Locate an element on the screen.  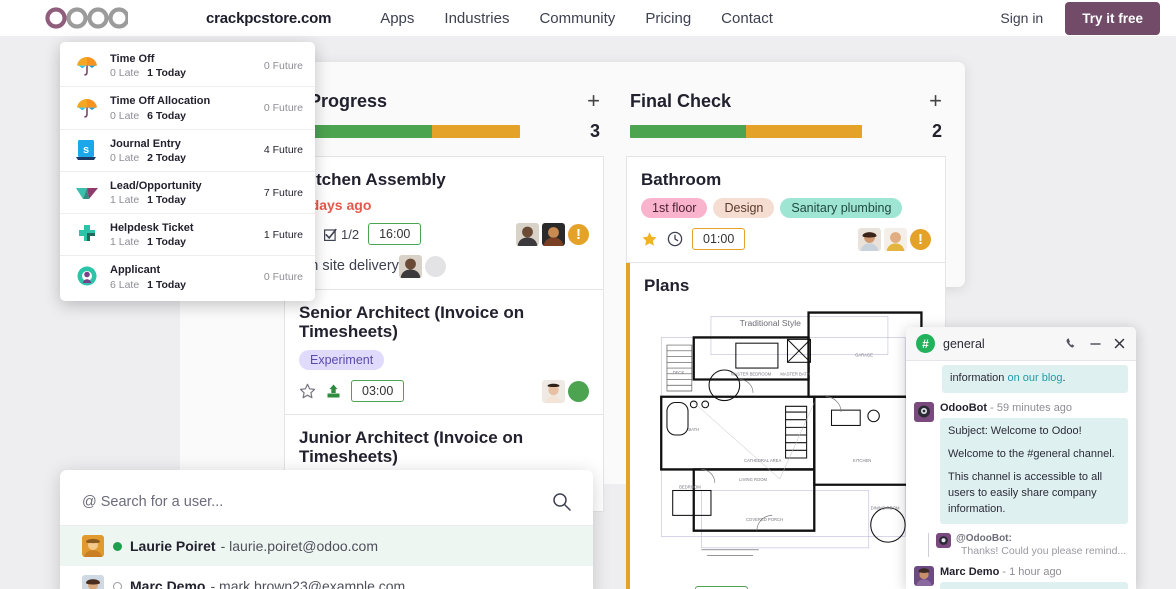
activity-name: Lead/Opportunity is located at coordinates (156, 185).